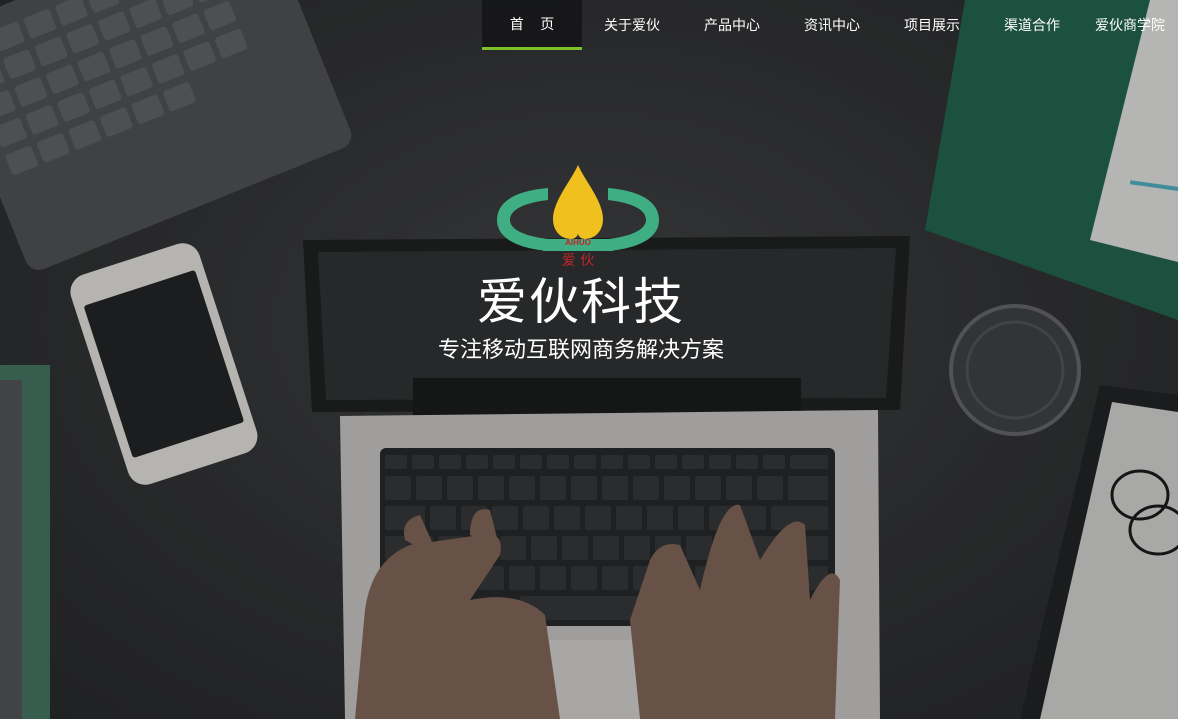 This screenshot has height=719, width=1178. Describe the element at coordinates (732, 25) in the screenshot. I see `nav-item-products: 产品中心` at that location.